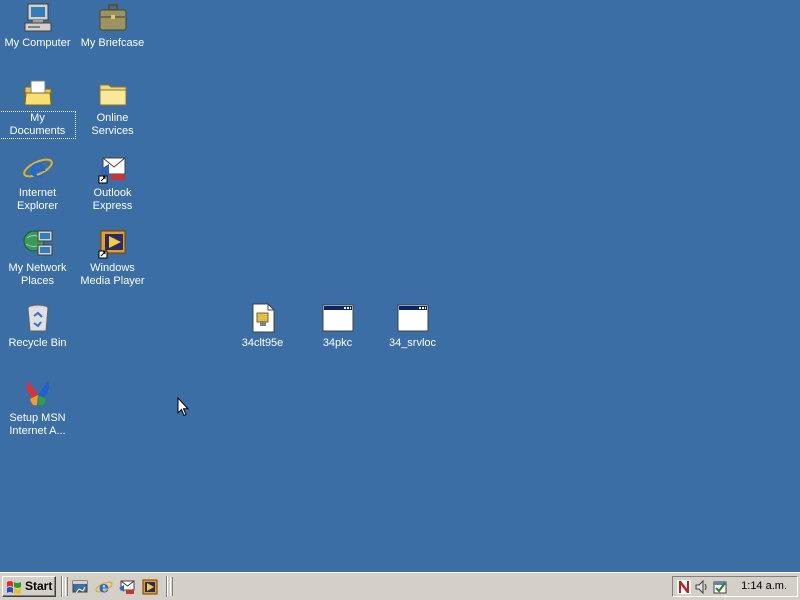 This screenshot has height=600, width=800. What do you see at coordinates (183, 407) in the screenshot?
I see `mouse-pointer-icon` at bounding box center [183, 407].